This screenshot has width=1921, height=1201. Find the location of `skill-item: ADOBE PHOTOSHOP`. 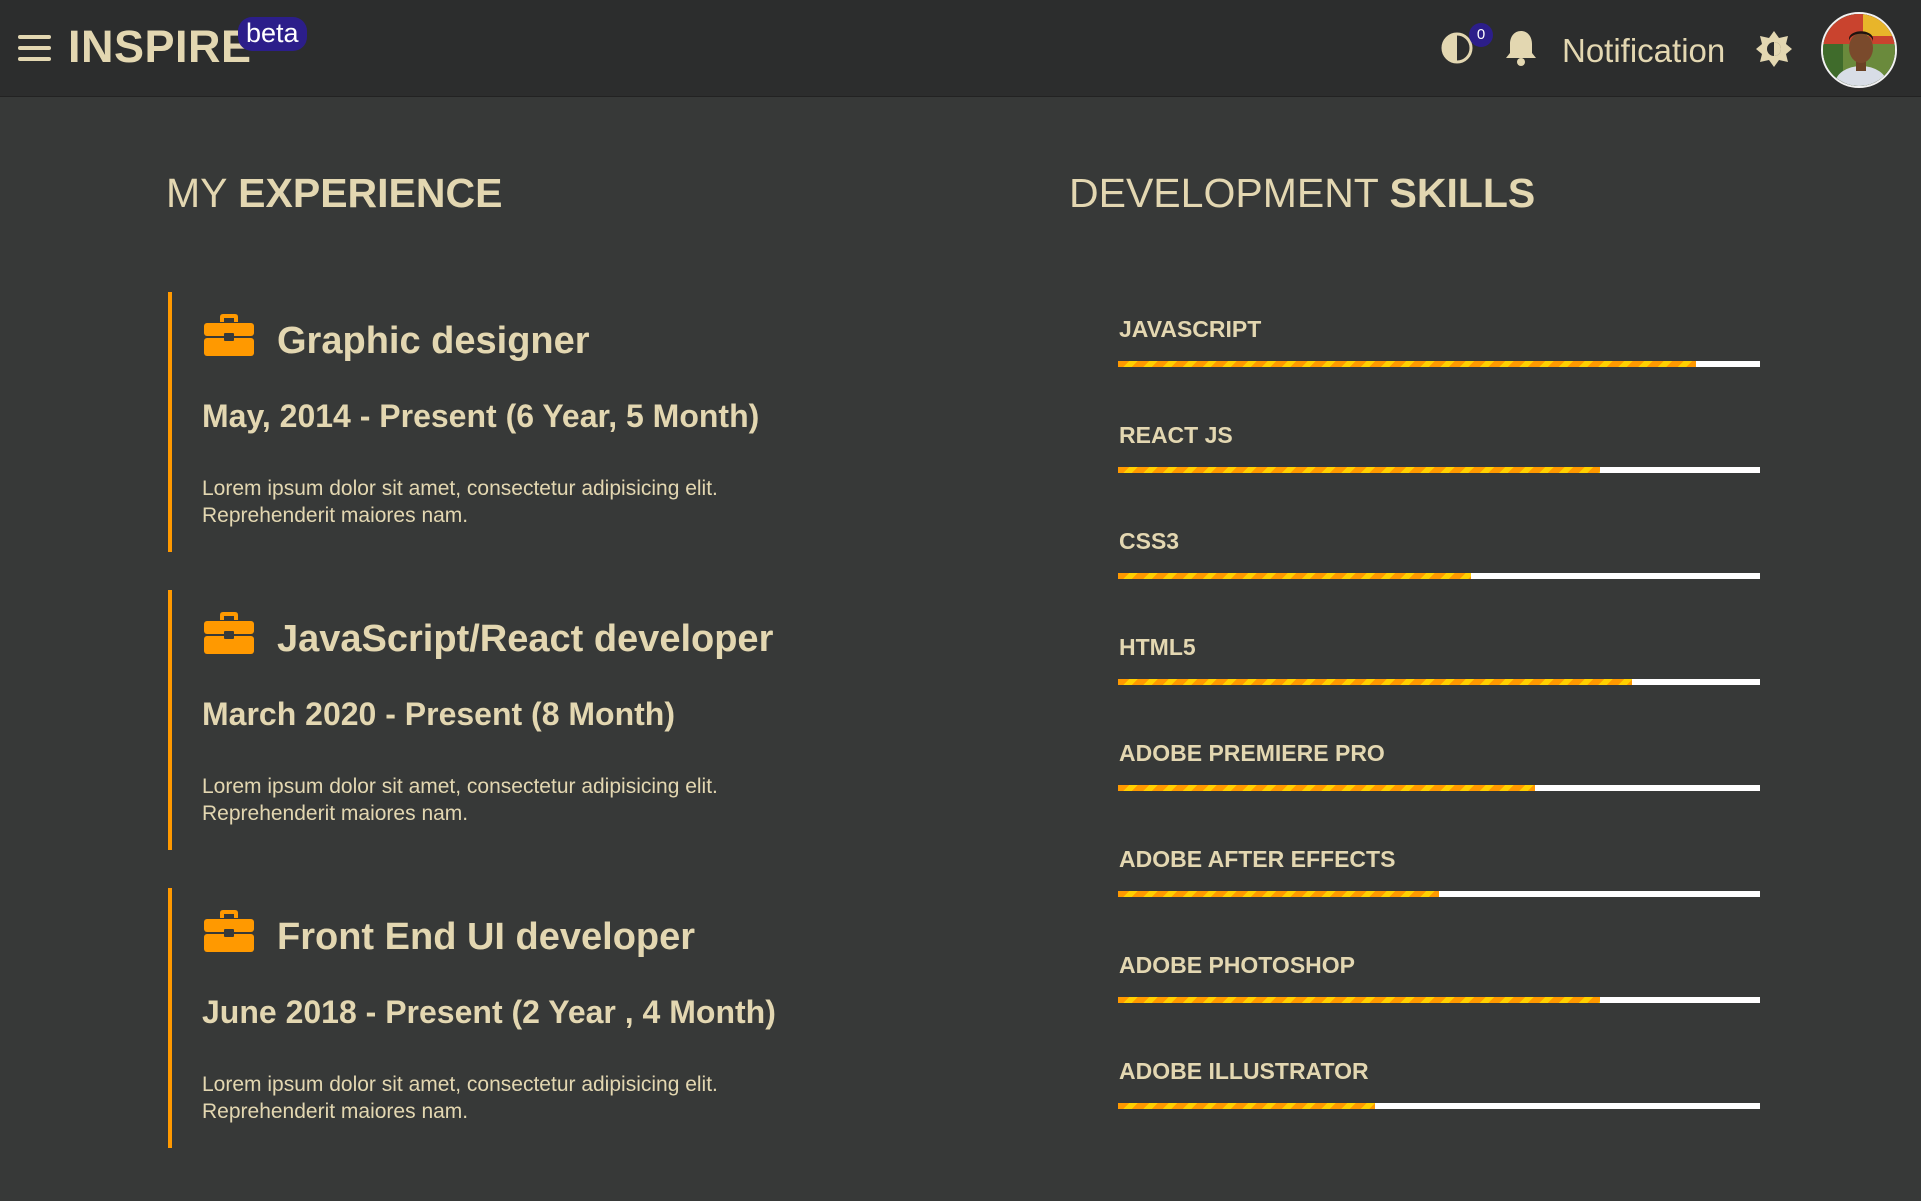

skill-item: ADOBE PHOTOSHOP is located at coordinates (1439, 987).